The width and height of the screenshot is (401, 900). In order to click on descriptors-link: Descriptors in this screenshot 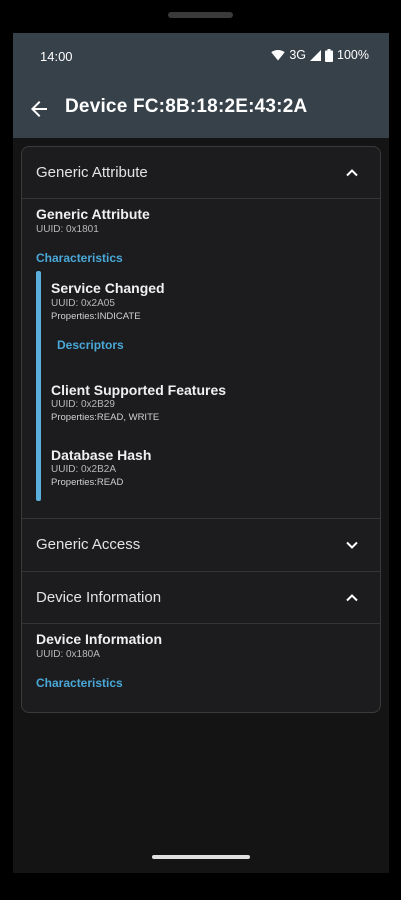, I will do `click(90, 345)`.